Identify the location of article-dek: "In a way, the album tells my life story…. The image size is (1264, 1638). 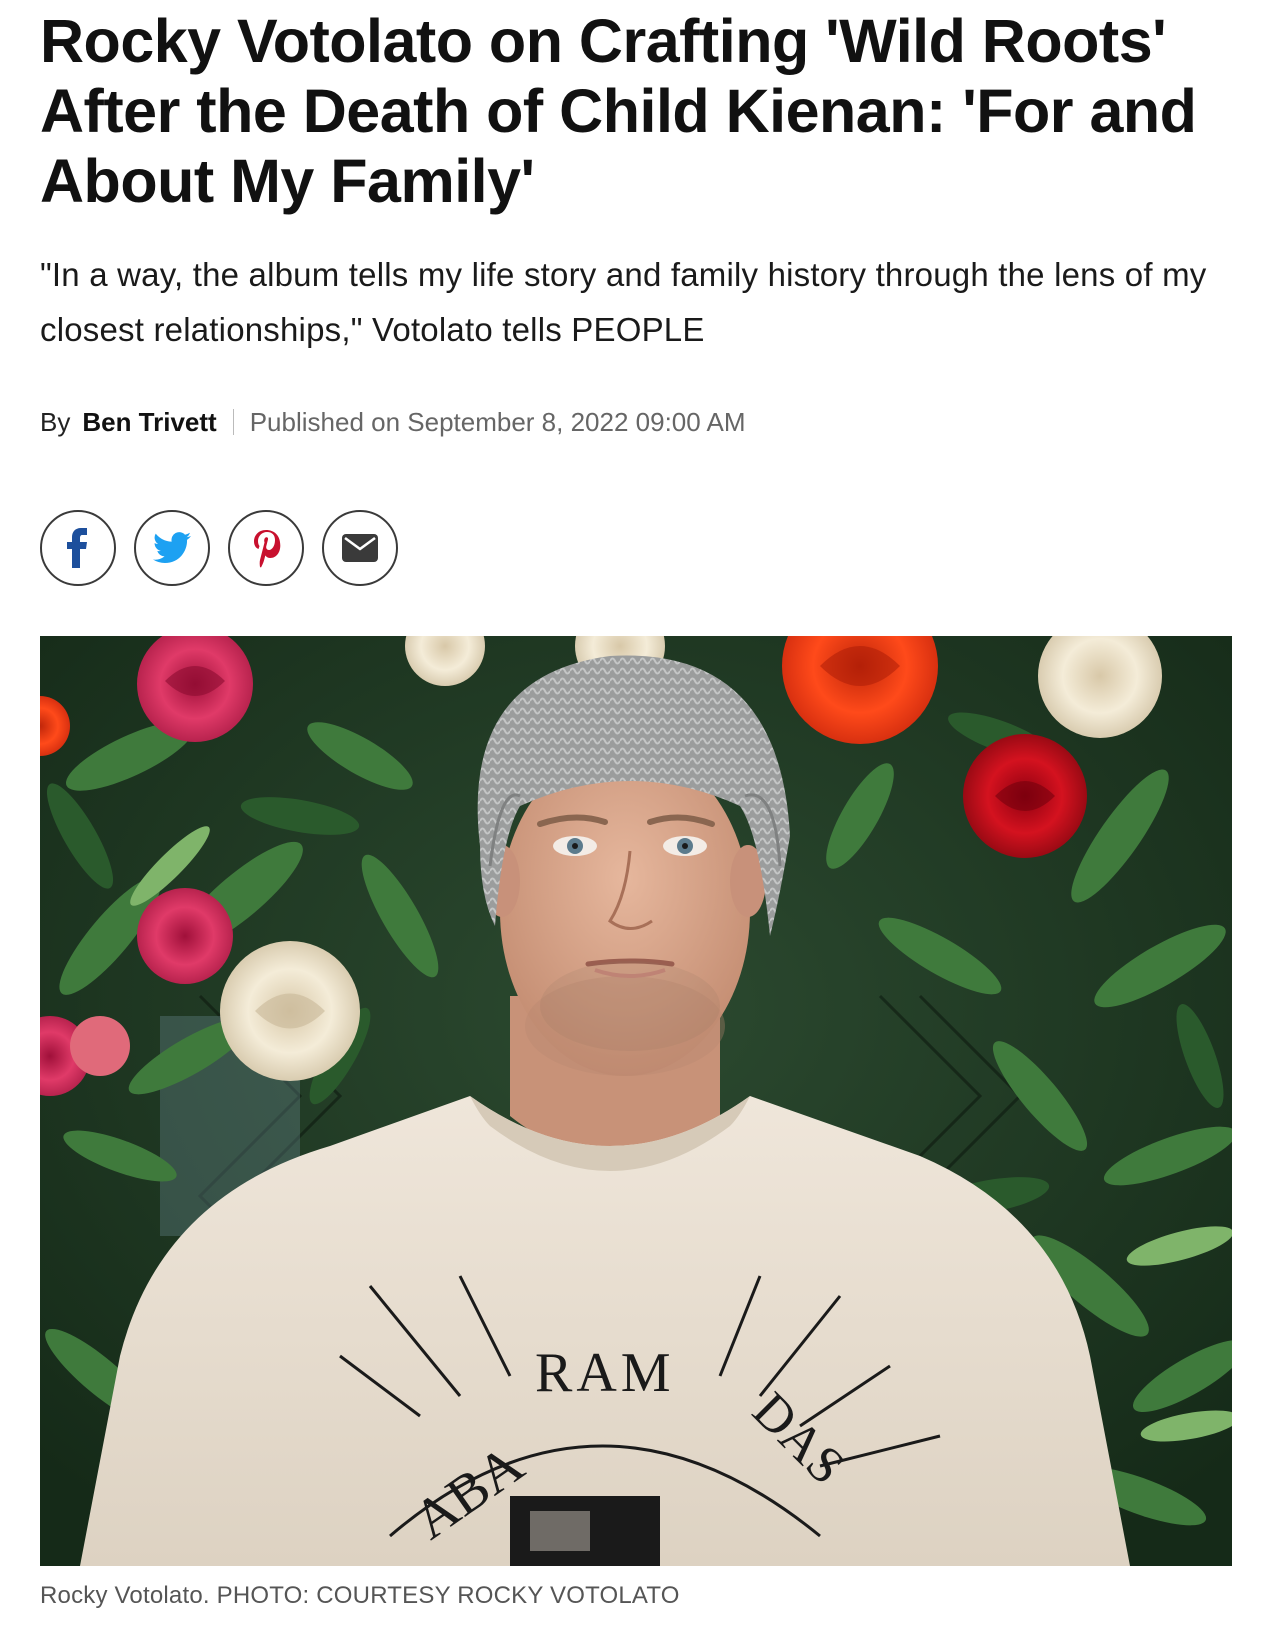
(623, 302).